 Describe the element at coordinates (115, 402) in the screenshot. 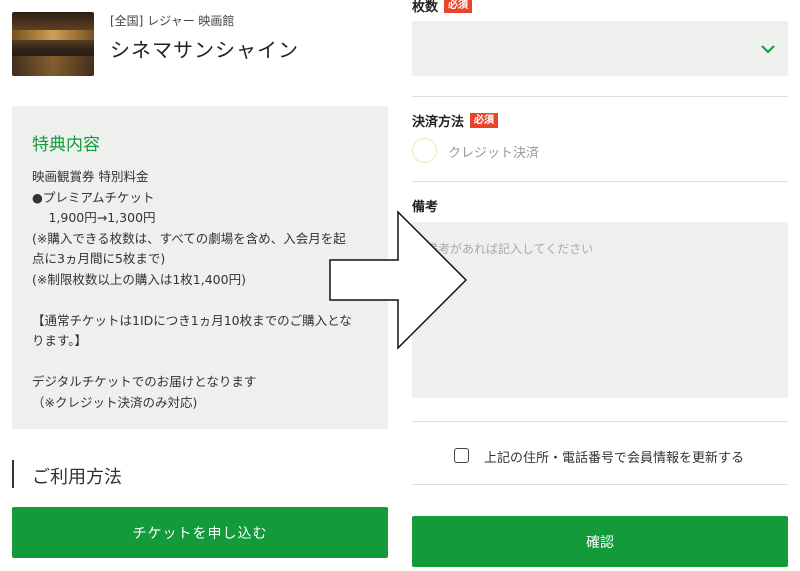

I see `benefit-line: （※クレジット決済のみ対応)` at that location.